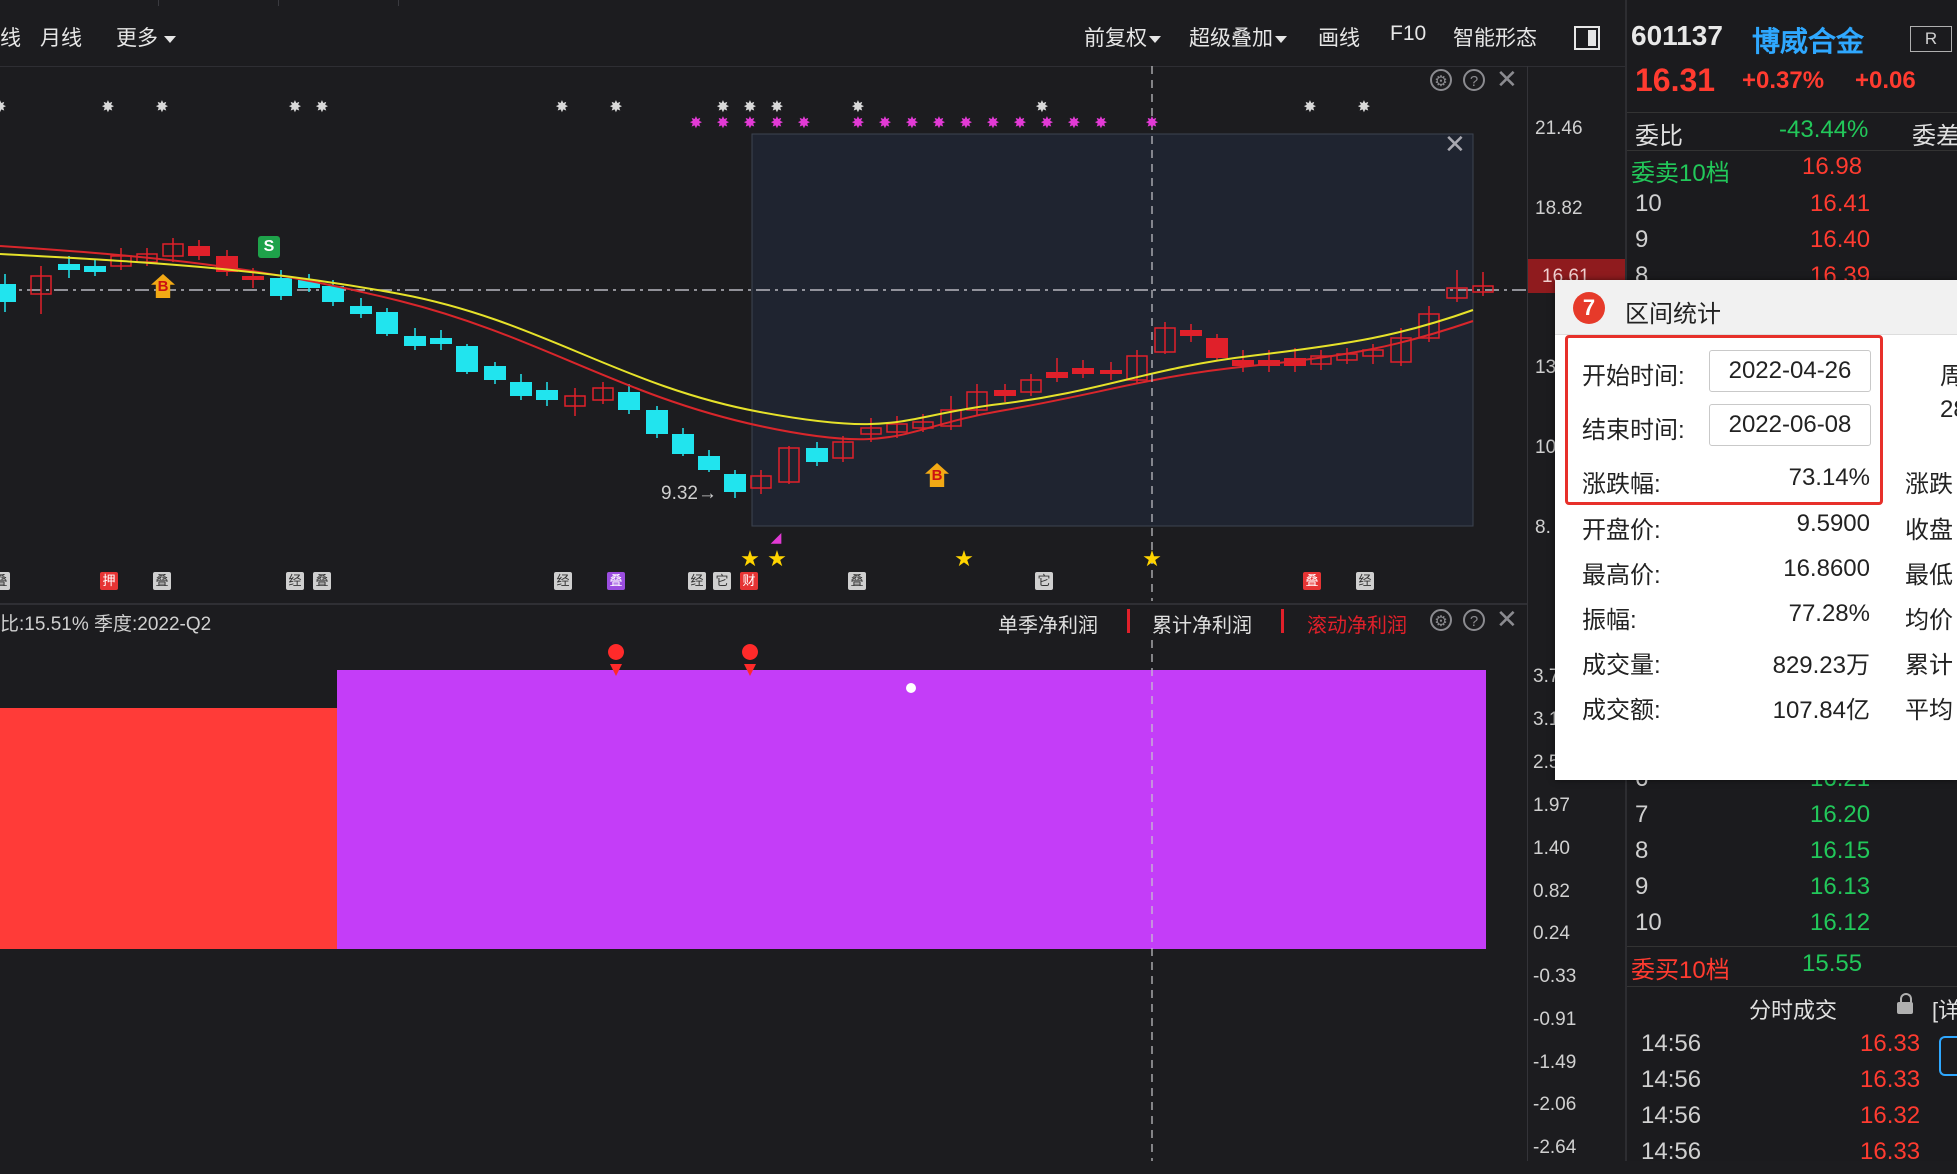 The image size is (1957, 1174). What do you see at coordinates (1931, 39) in the screenshot?
I see `margin-badge: R` at bounding box center [1931, 39].